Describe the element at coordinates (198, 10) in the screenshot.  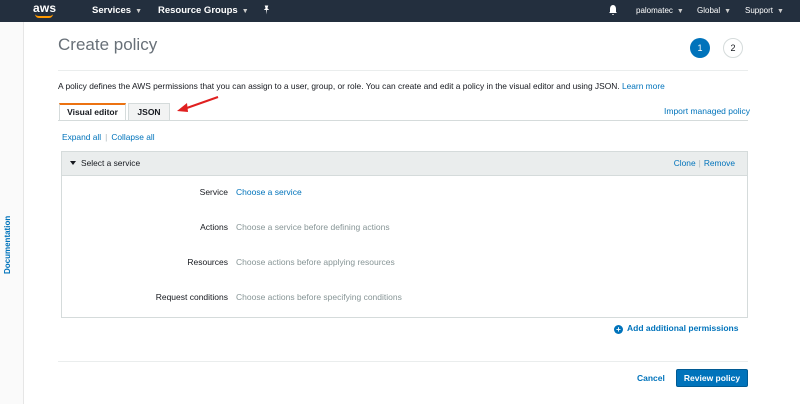
I see `resource-groups-label: Resource Groups` at that location.